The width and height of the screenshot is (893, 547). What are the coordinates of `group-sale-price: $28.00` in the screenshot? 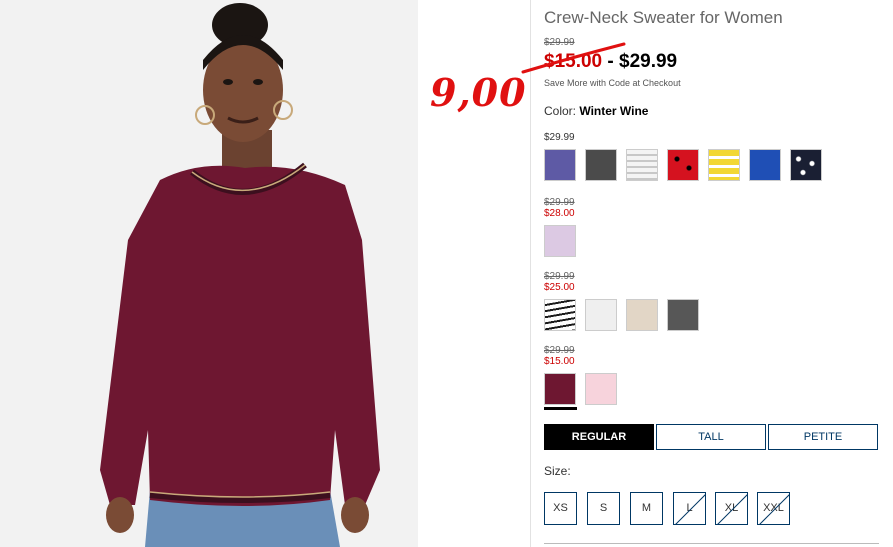 It's located at (559, 213).